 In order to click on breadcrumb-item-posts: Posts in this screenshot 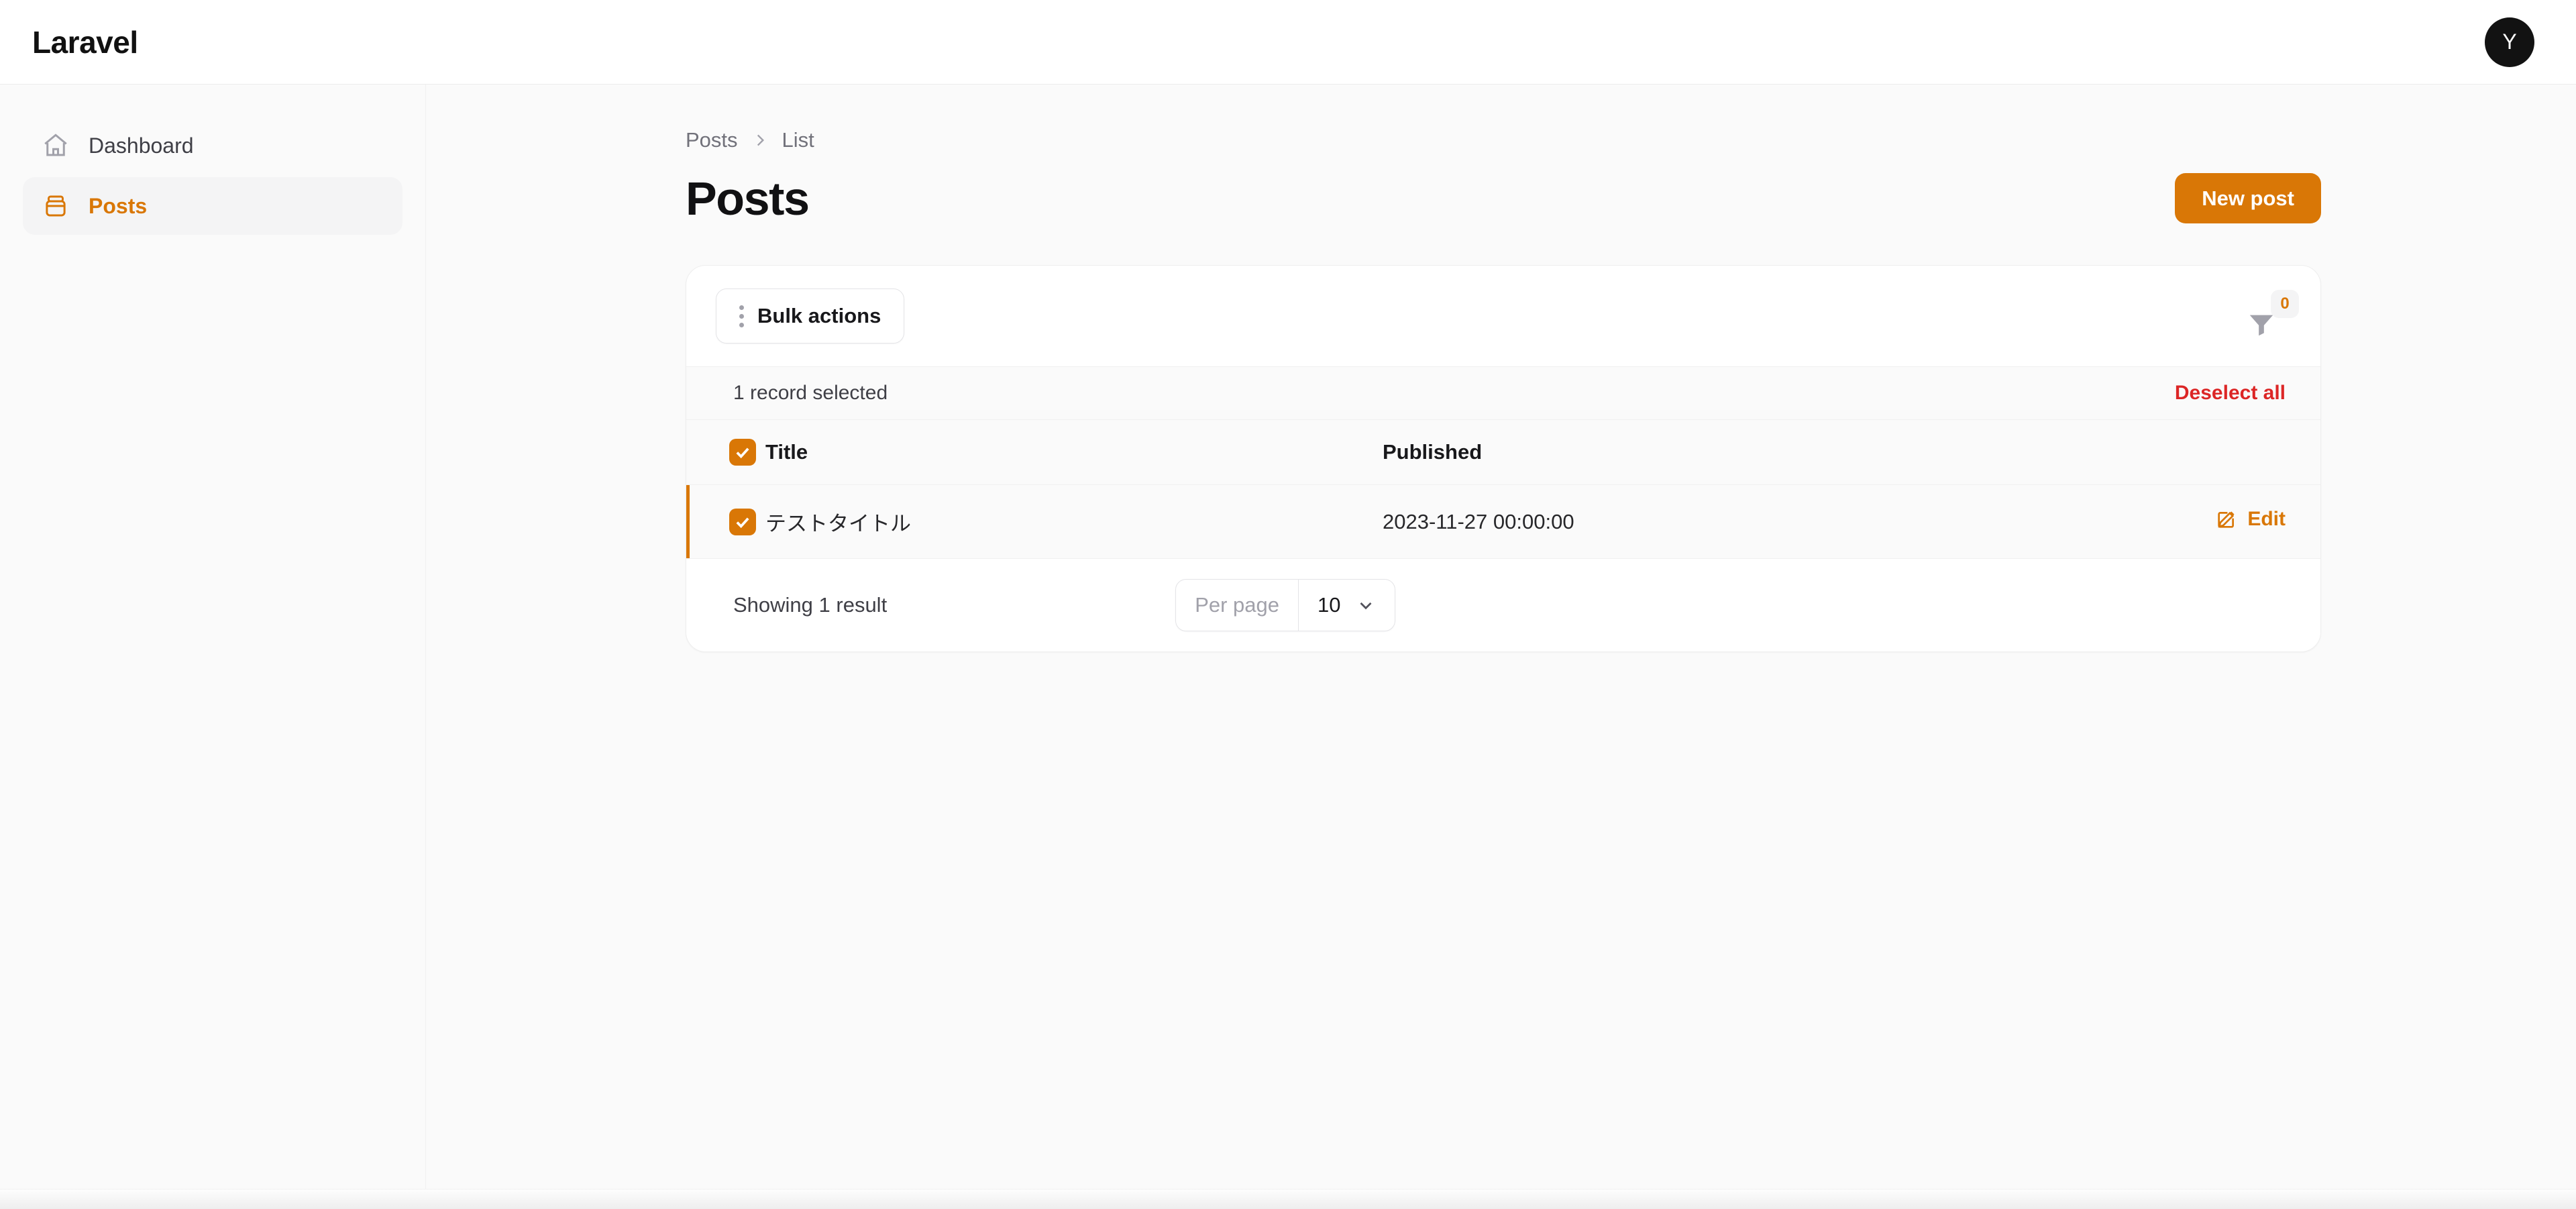, I will do `click(712, 140)`.